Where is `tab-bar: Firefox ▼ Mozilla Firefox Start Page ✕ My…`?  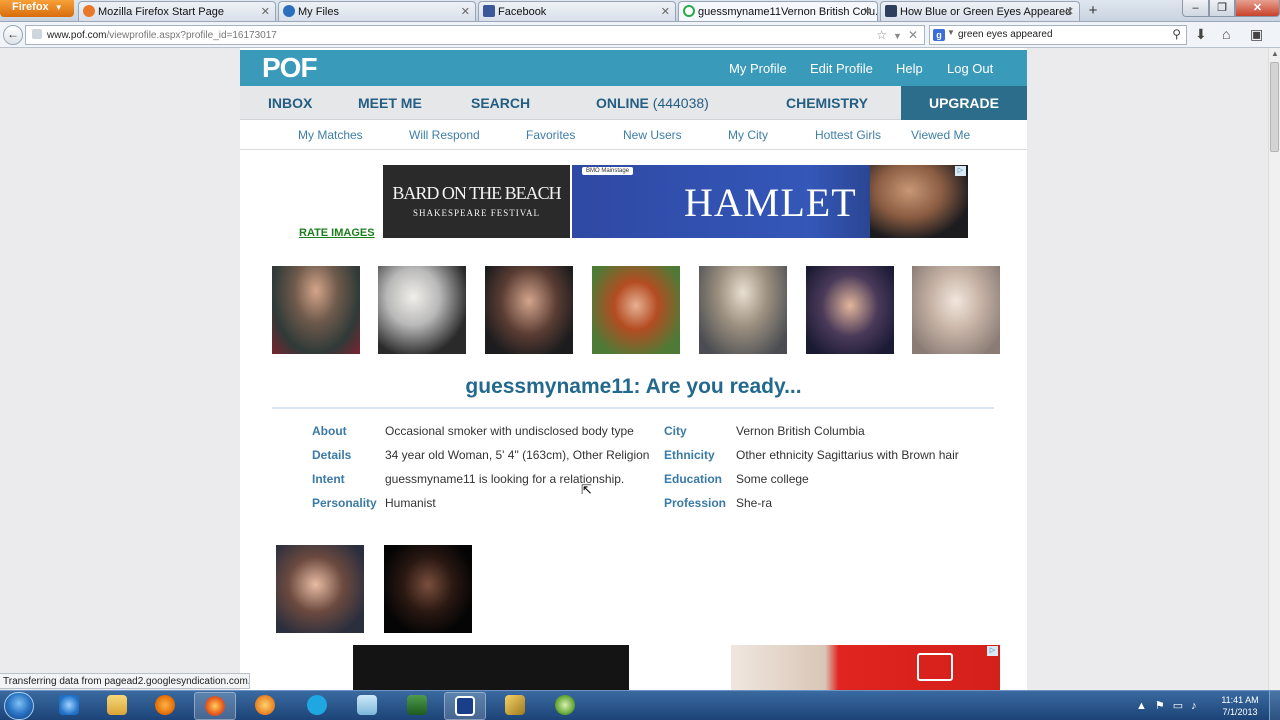 tab-bar: Firefox ▼ Mozilla Firefox Start Page ✕ My… is located at coordinates (640, 11).